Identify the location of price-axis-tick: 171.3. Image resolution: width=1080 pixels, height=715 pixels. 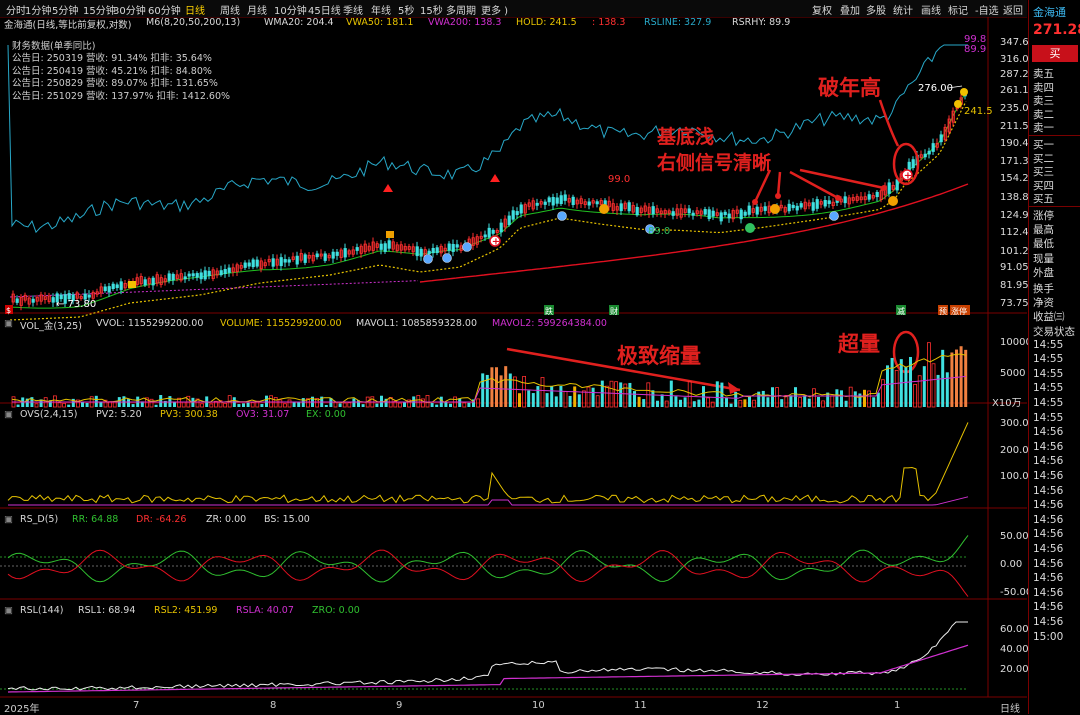
(1014, 161).